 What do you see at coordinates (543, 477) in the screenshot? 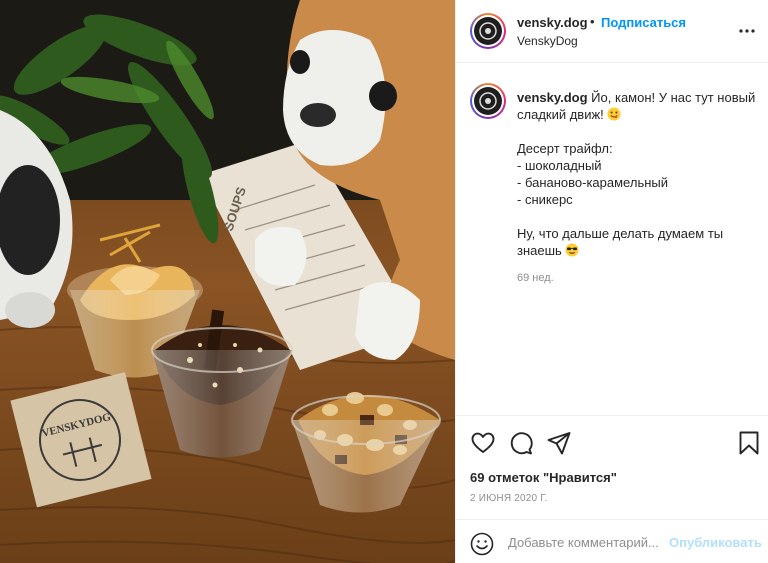
I see `likes-count: 69 отметок "Нравится"` at bounding box center [543, 477].